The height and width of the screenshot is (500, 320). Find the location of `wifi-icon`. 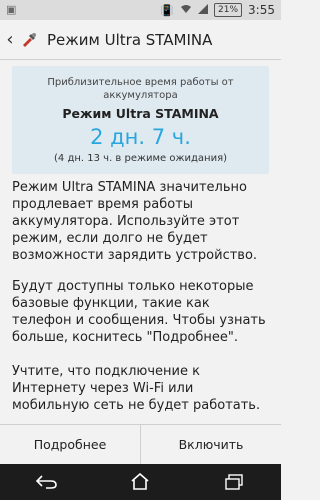

wifi-icon is located at coordinates (186, 10).